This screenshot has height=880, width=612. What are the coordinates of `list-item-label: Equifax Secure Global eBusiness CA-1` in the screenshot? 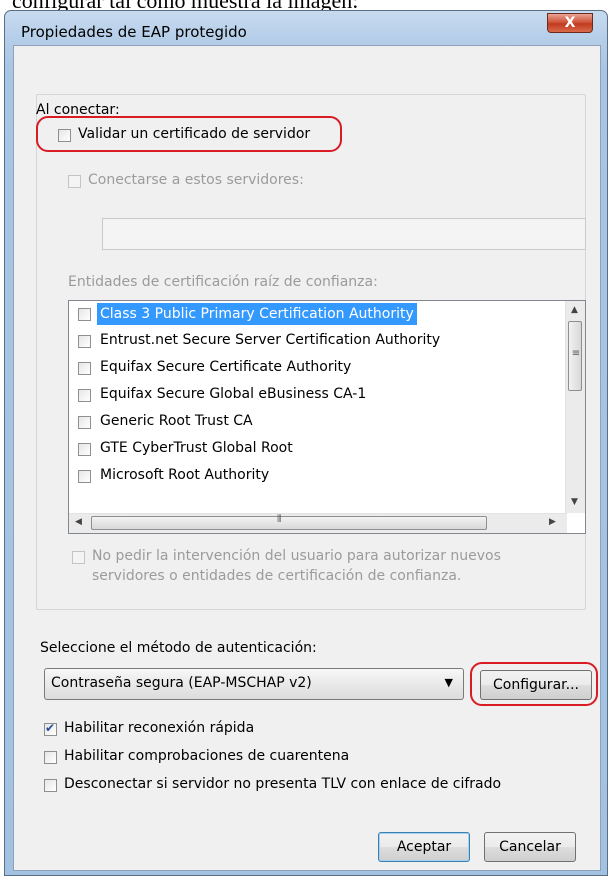 It's located at (233, 394).